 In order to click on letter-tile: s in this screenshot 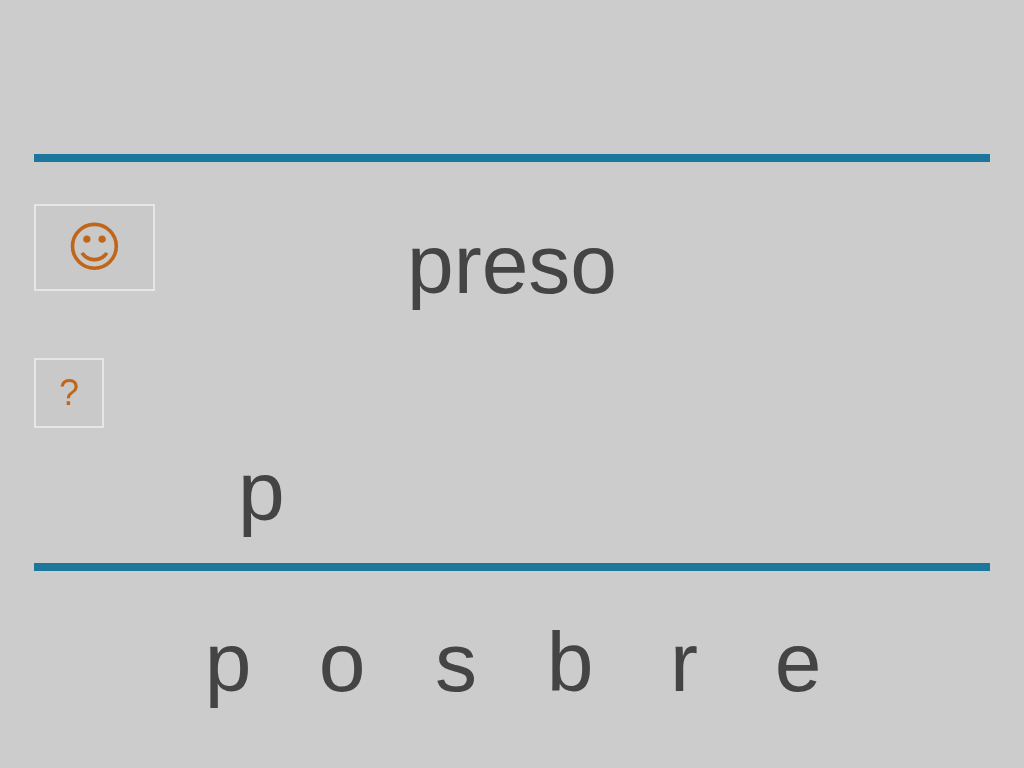, I will do `click(456, 662)`.